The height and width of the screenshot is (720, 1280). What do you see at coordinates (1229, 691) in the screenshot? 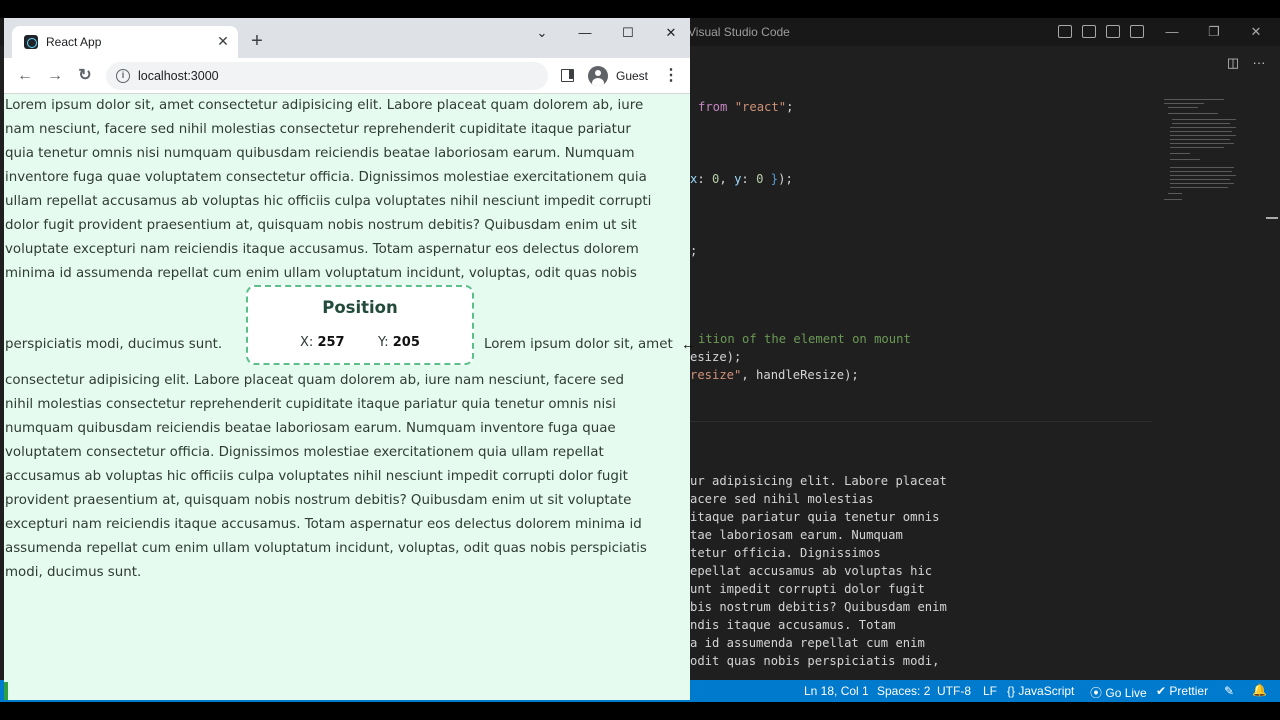
I see `feedback-icon: ✎` at bounding box center [1229, 691].